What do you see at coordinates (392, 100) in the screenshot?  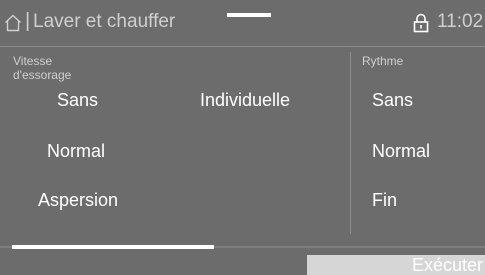 I see `rhythm-option-sans: Sans` at bounding box center [392, 100].